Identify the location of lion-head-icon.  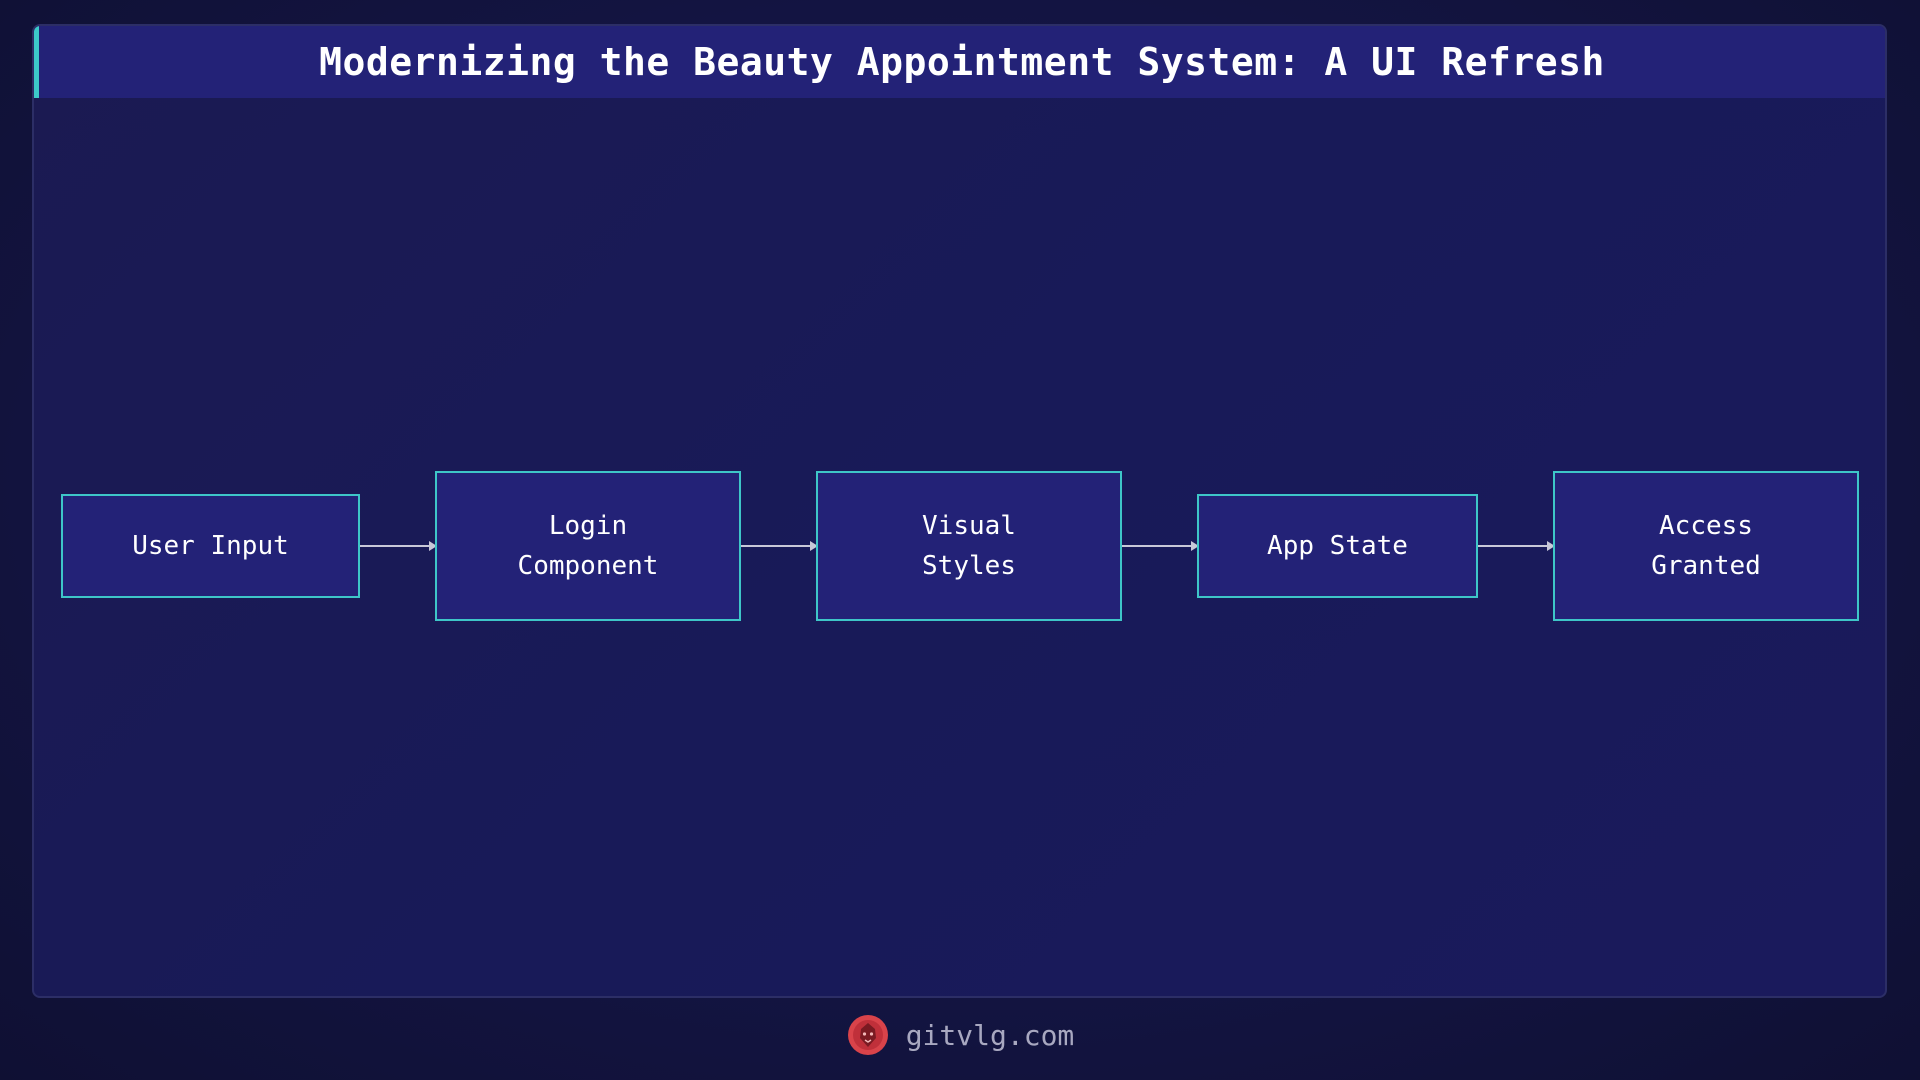
(867, 1035).